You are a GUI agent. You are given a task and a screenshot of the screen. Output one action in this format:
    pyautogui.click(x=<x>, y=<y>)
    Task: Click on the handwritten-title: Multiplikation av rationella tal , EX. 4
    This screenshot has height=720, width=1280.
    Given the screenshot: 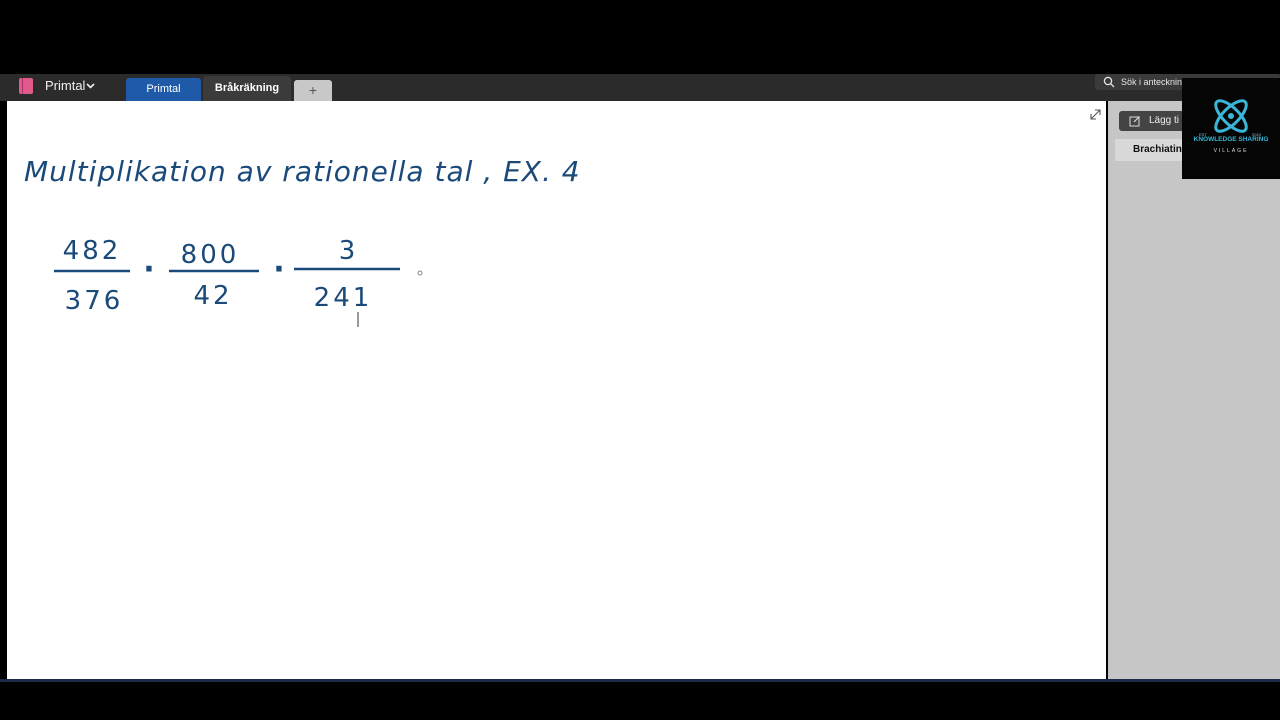 What is the action you would take?
    pyautogui.click(x=302, y=171)
    